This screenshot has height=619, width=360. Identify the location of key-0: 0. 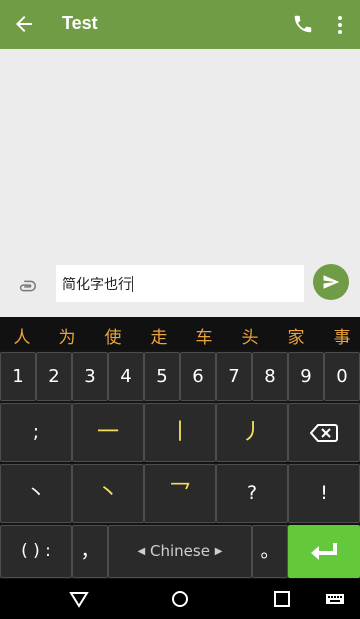
(342, 376).